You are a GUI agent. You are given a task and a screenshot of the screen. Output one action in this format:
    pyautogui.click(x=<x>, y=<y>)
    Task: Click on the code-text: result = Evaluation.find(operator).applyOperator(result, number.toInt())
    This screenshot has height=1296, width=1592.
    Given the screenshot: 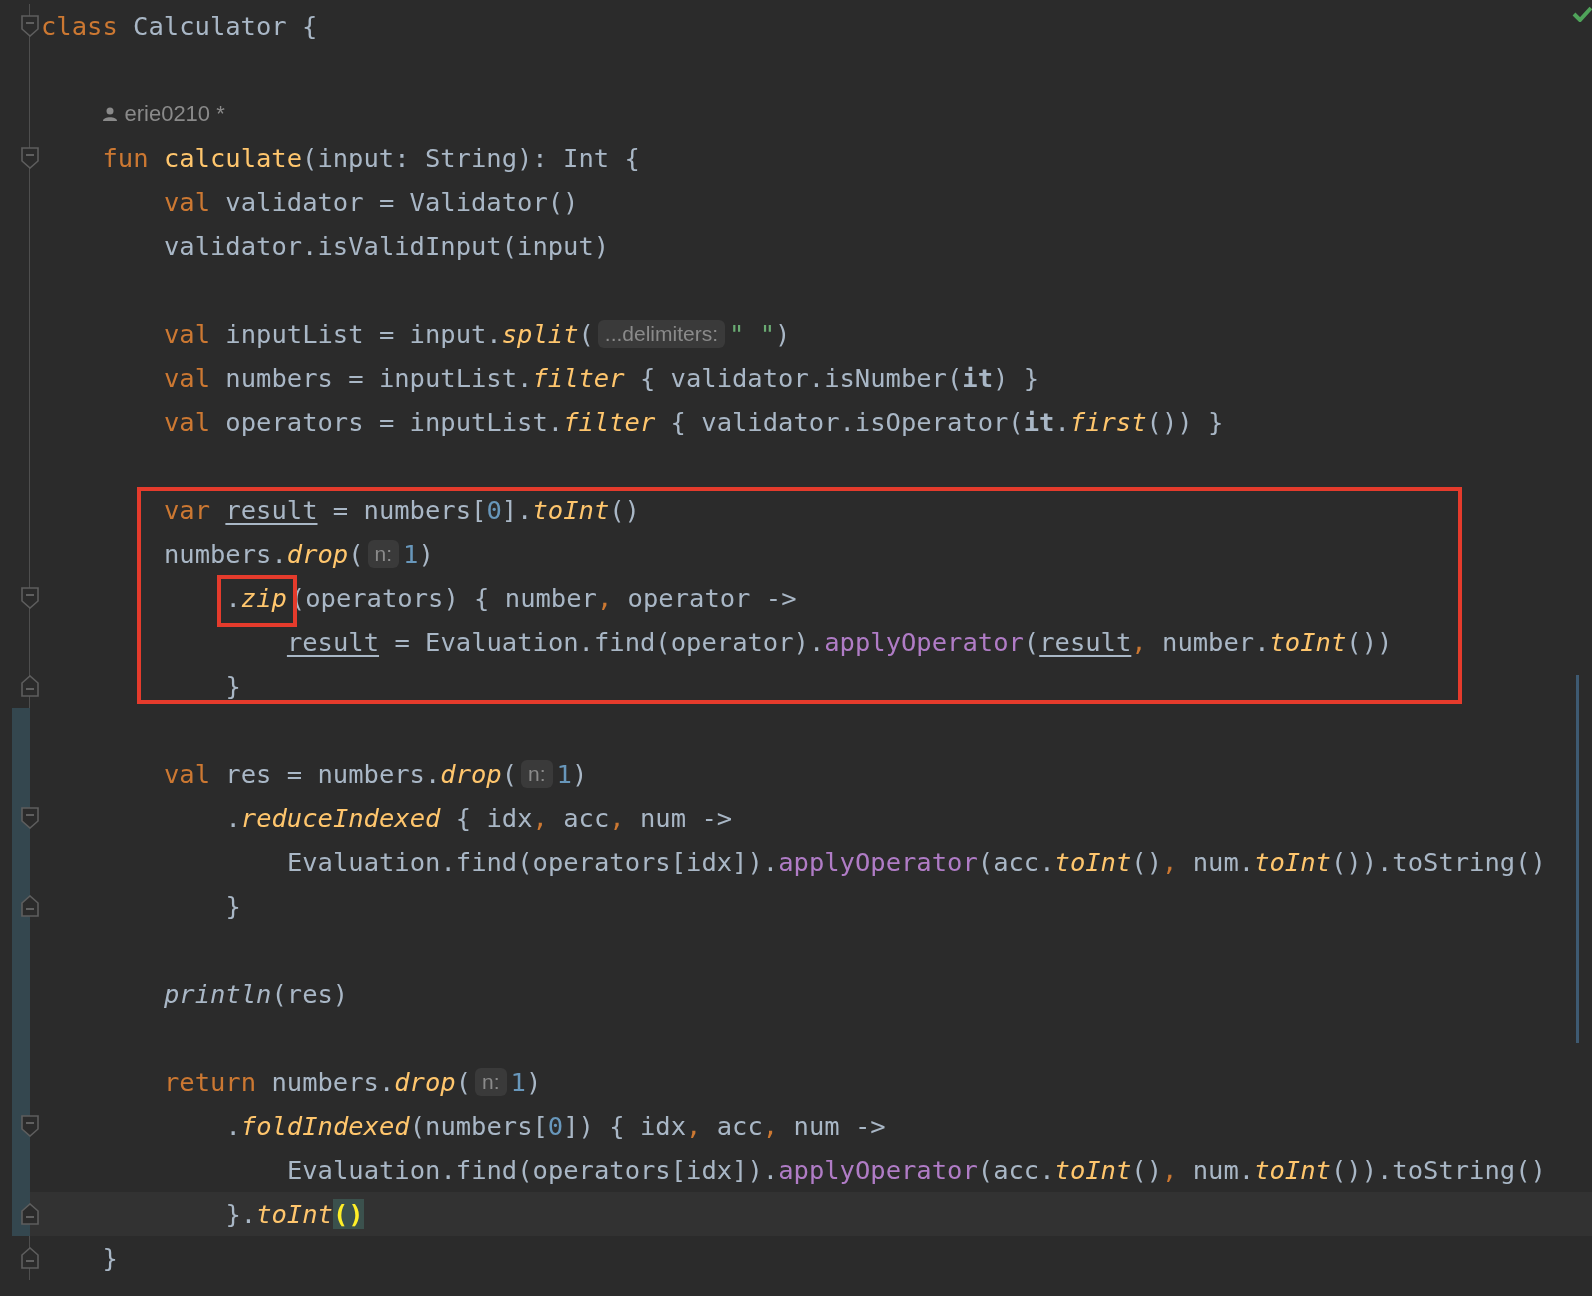 What is the action you would take?
    pyautogui.click(x=839, y=642)
    